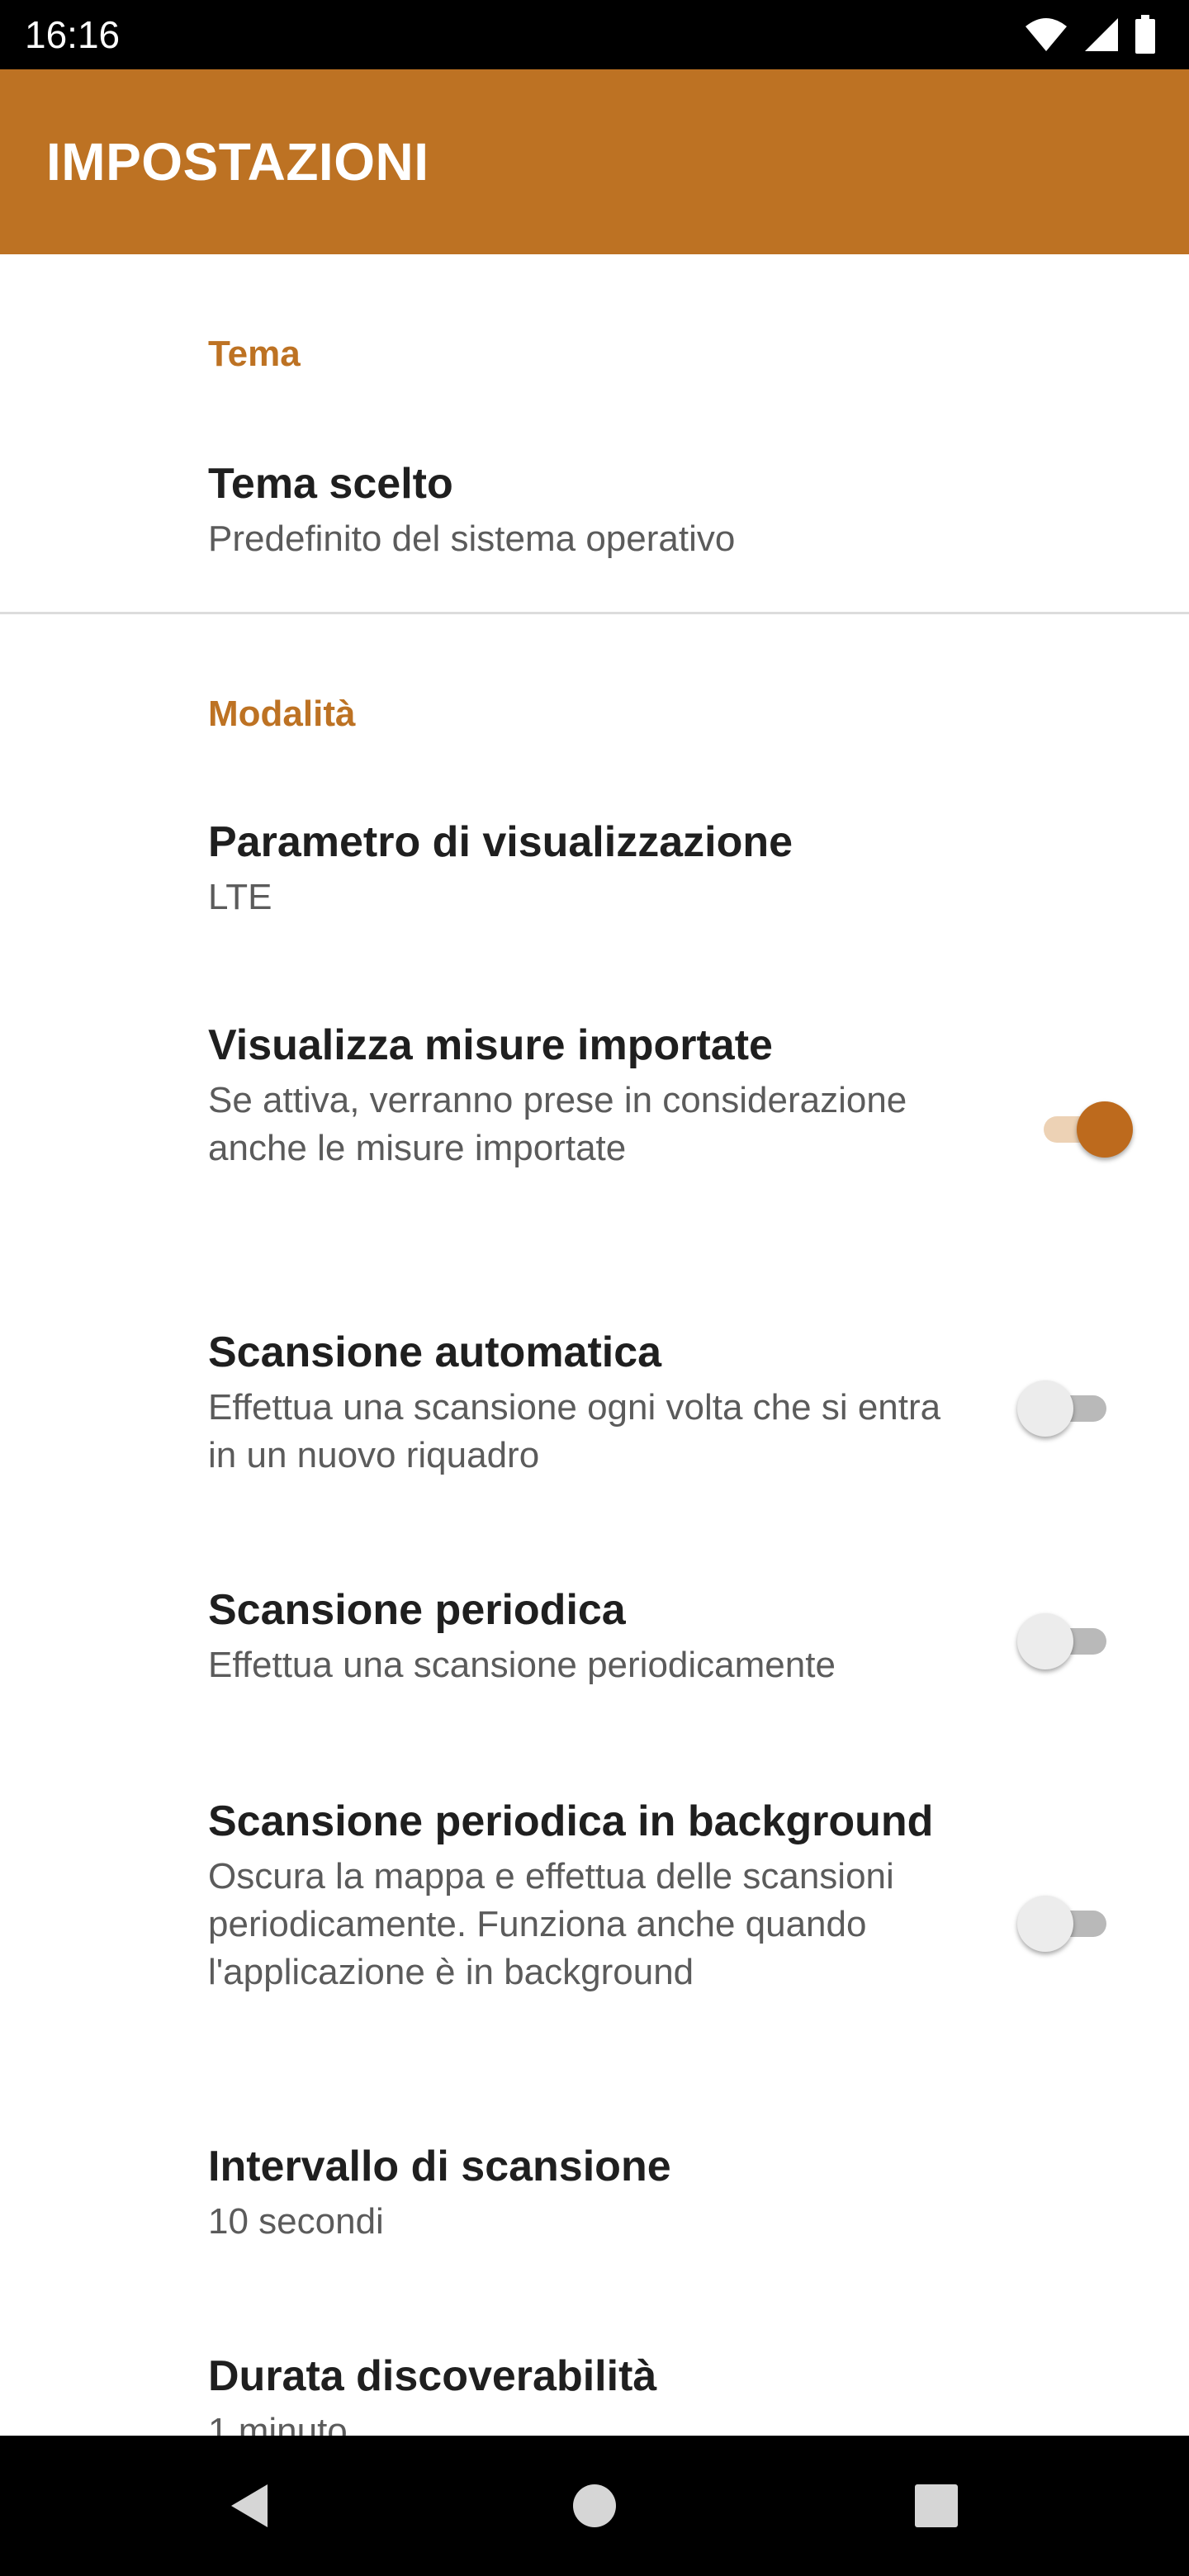 The image size is (1189, 2576). Describe the element at coordinates (472, 539) in the screenshot. I see `pref-summary: Predefinito del sistema operativo` at that location.